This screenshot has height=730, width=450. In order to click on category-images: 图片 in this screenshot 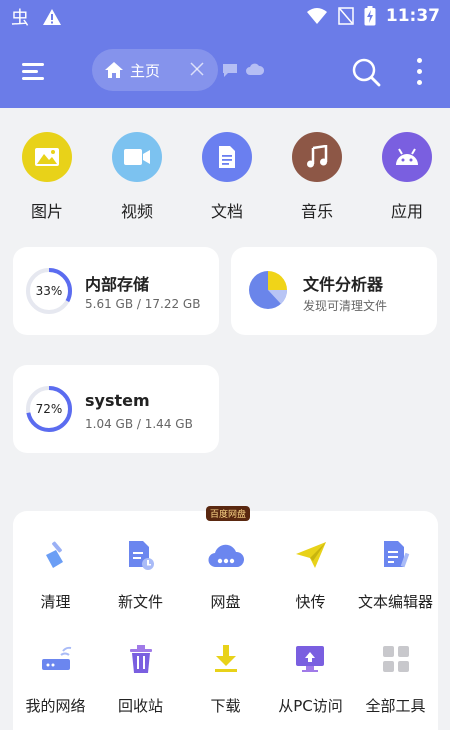, I will do `click(47, 173)`.